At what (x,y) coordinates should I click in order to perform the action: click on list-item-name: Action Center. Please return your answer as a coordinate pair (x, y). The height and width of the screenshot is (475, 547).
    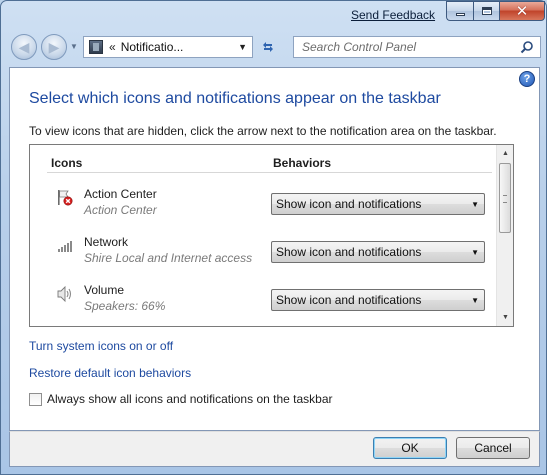
    Looking at the image, I should click on (120, 194).